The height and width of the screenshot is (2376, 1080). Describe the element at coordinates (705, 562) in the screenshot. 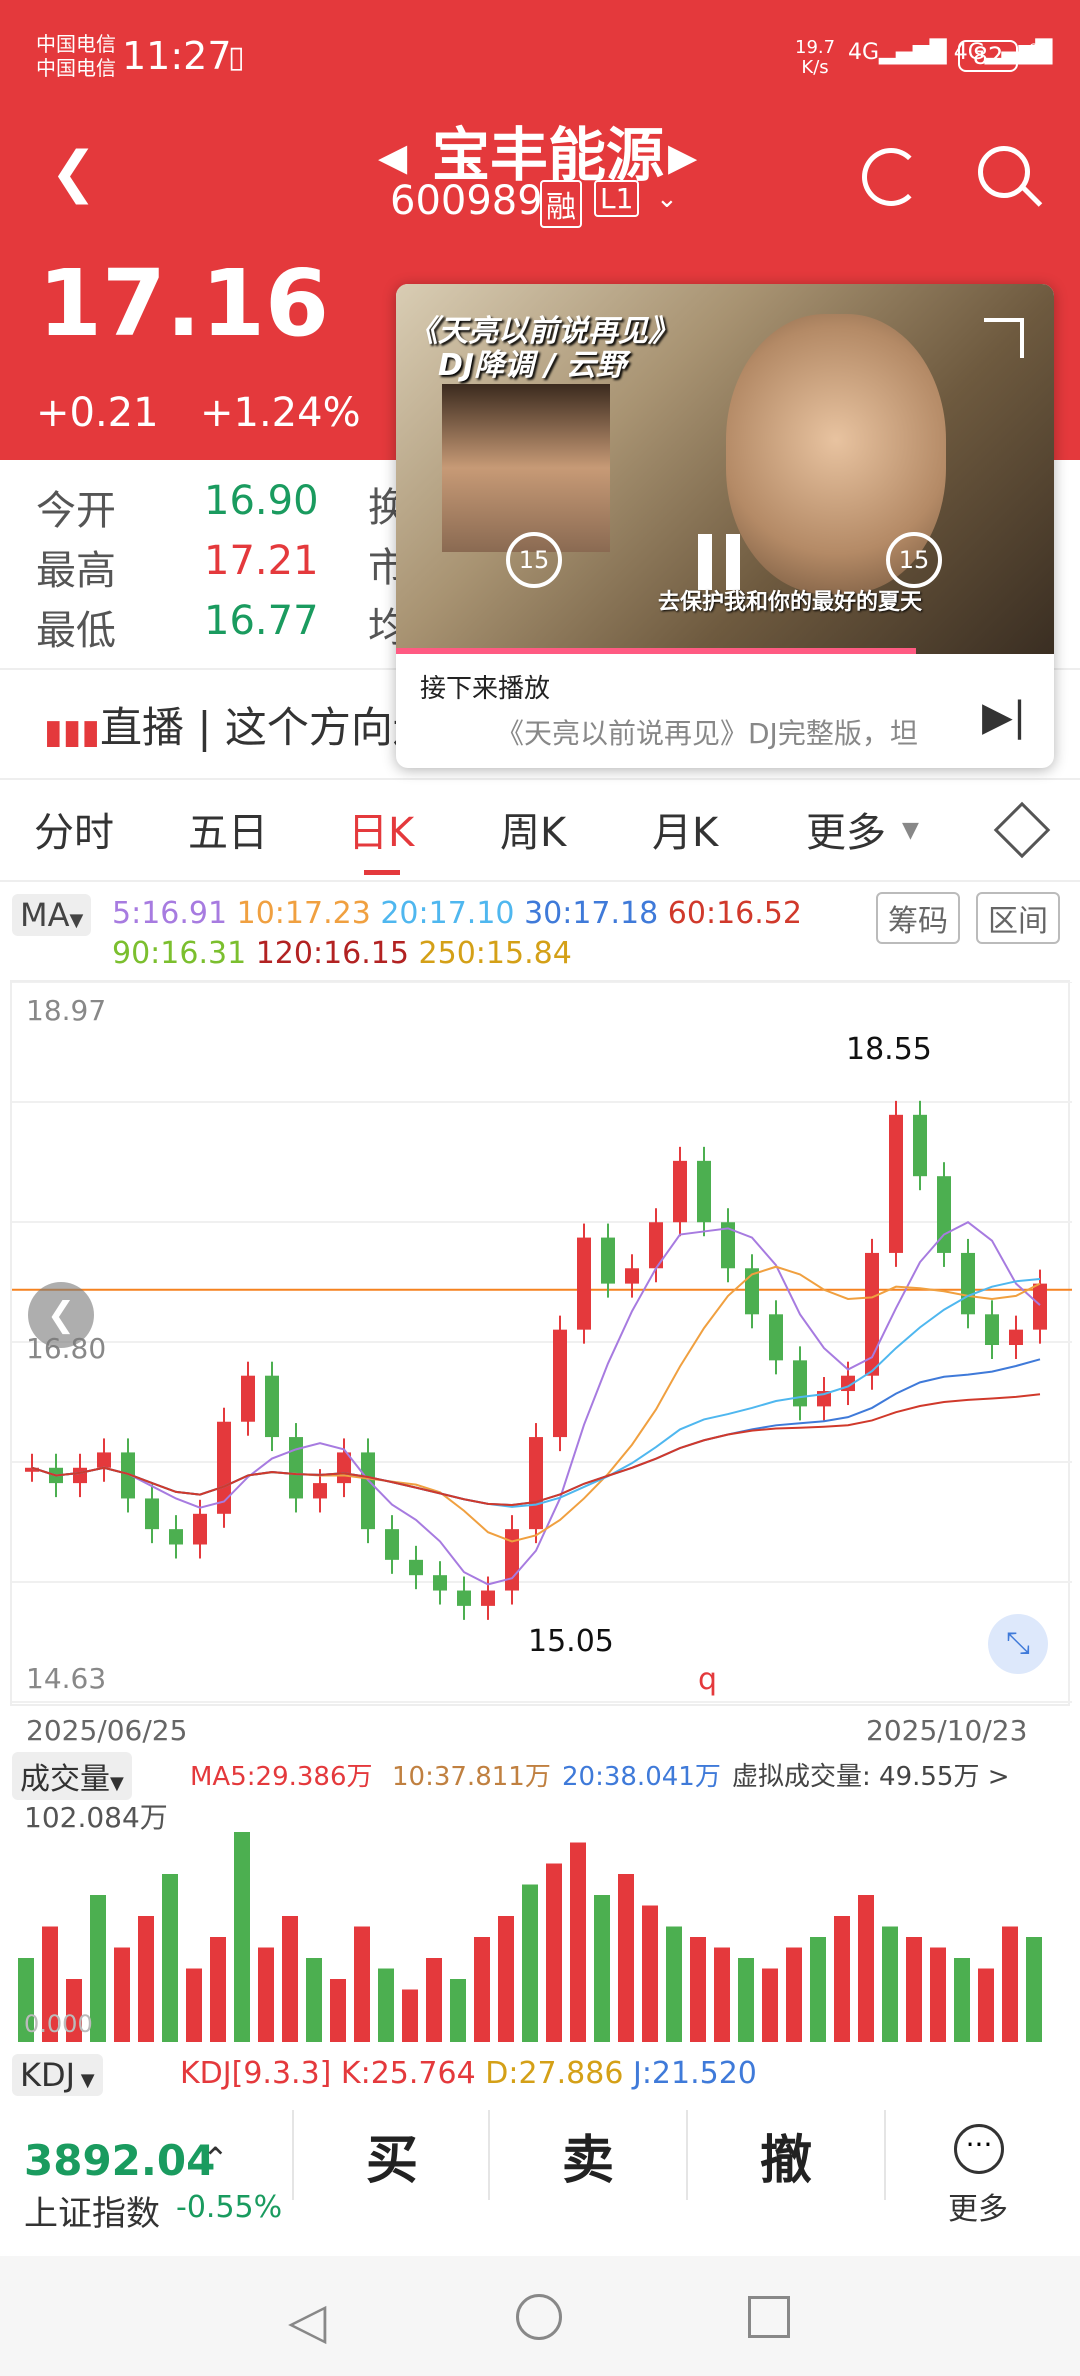

I see `pause-icon` at that location.